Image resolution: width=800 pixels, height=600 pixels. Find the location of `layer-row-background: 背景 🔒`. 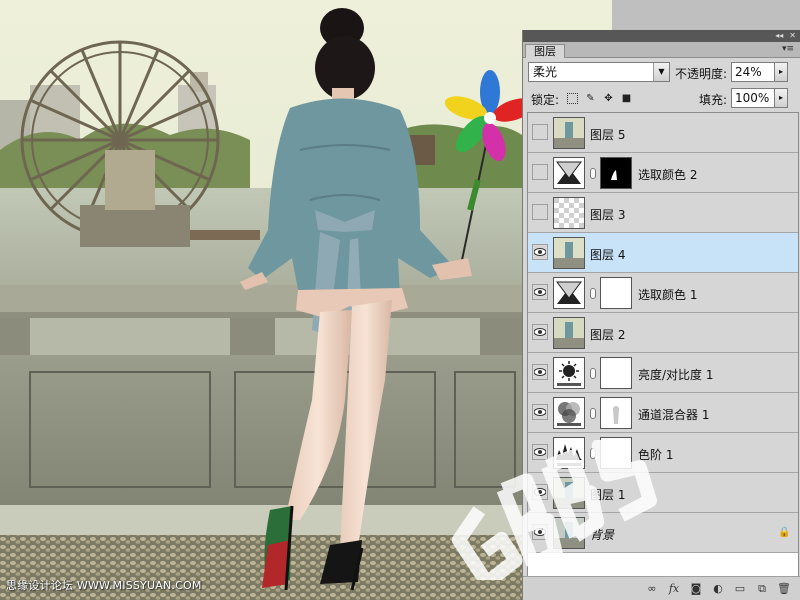

layer-row-background: 背景 🔒 is located at coordinates (663, 533).